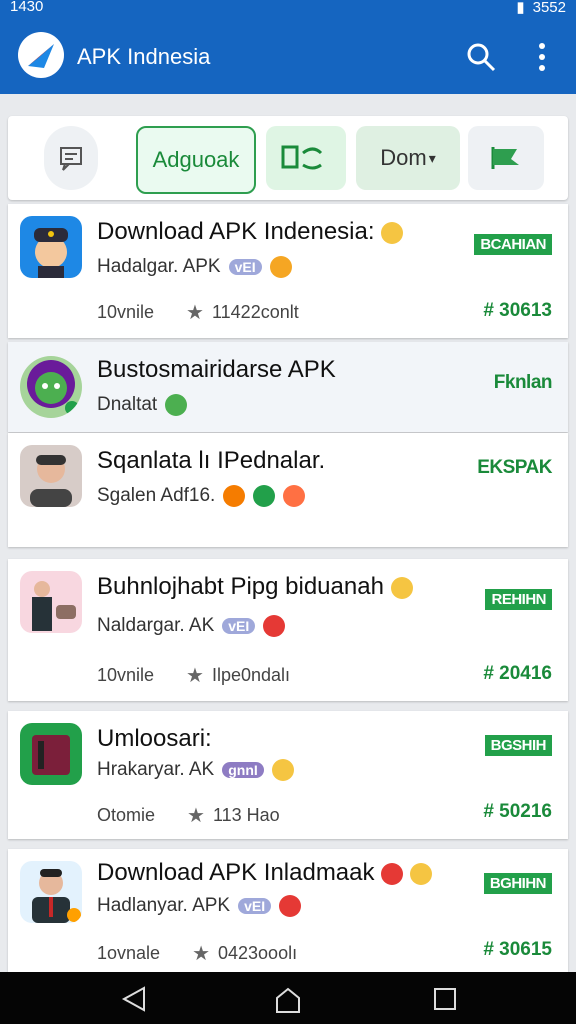 The image size is (576, 1024). Describe the element at coordinates (513, 244) in the screenshot. I see `status-badge: BCAHIAN` at that location.